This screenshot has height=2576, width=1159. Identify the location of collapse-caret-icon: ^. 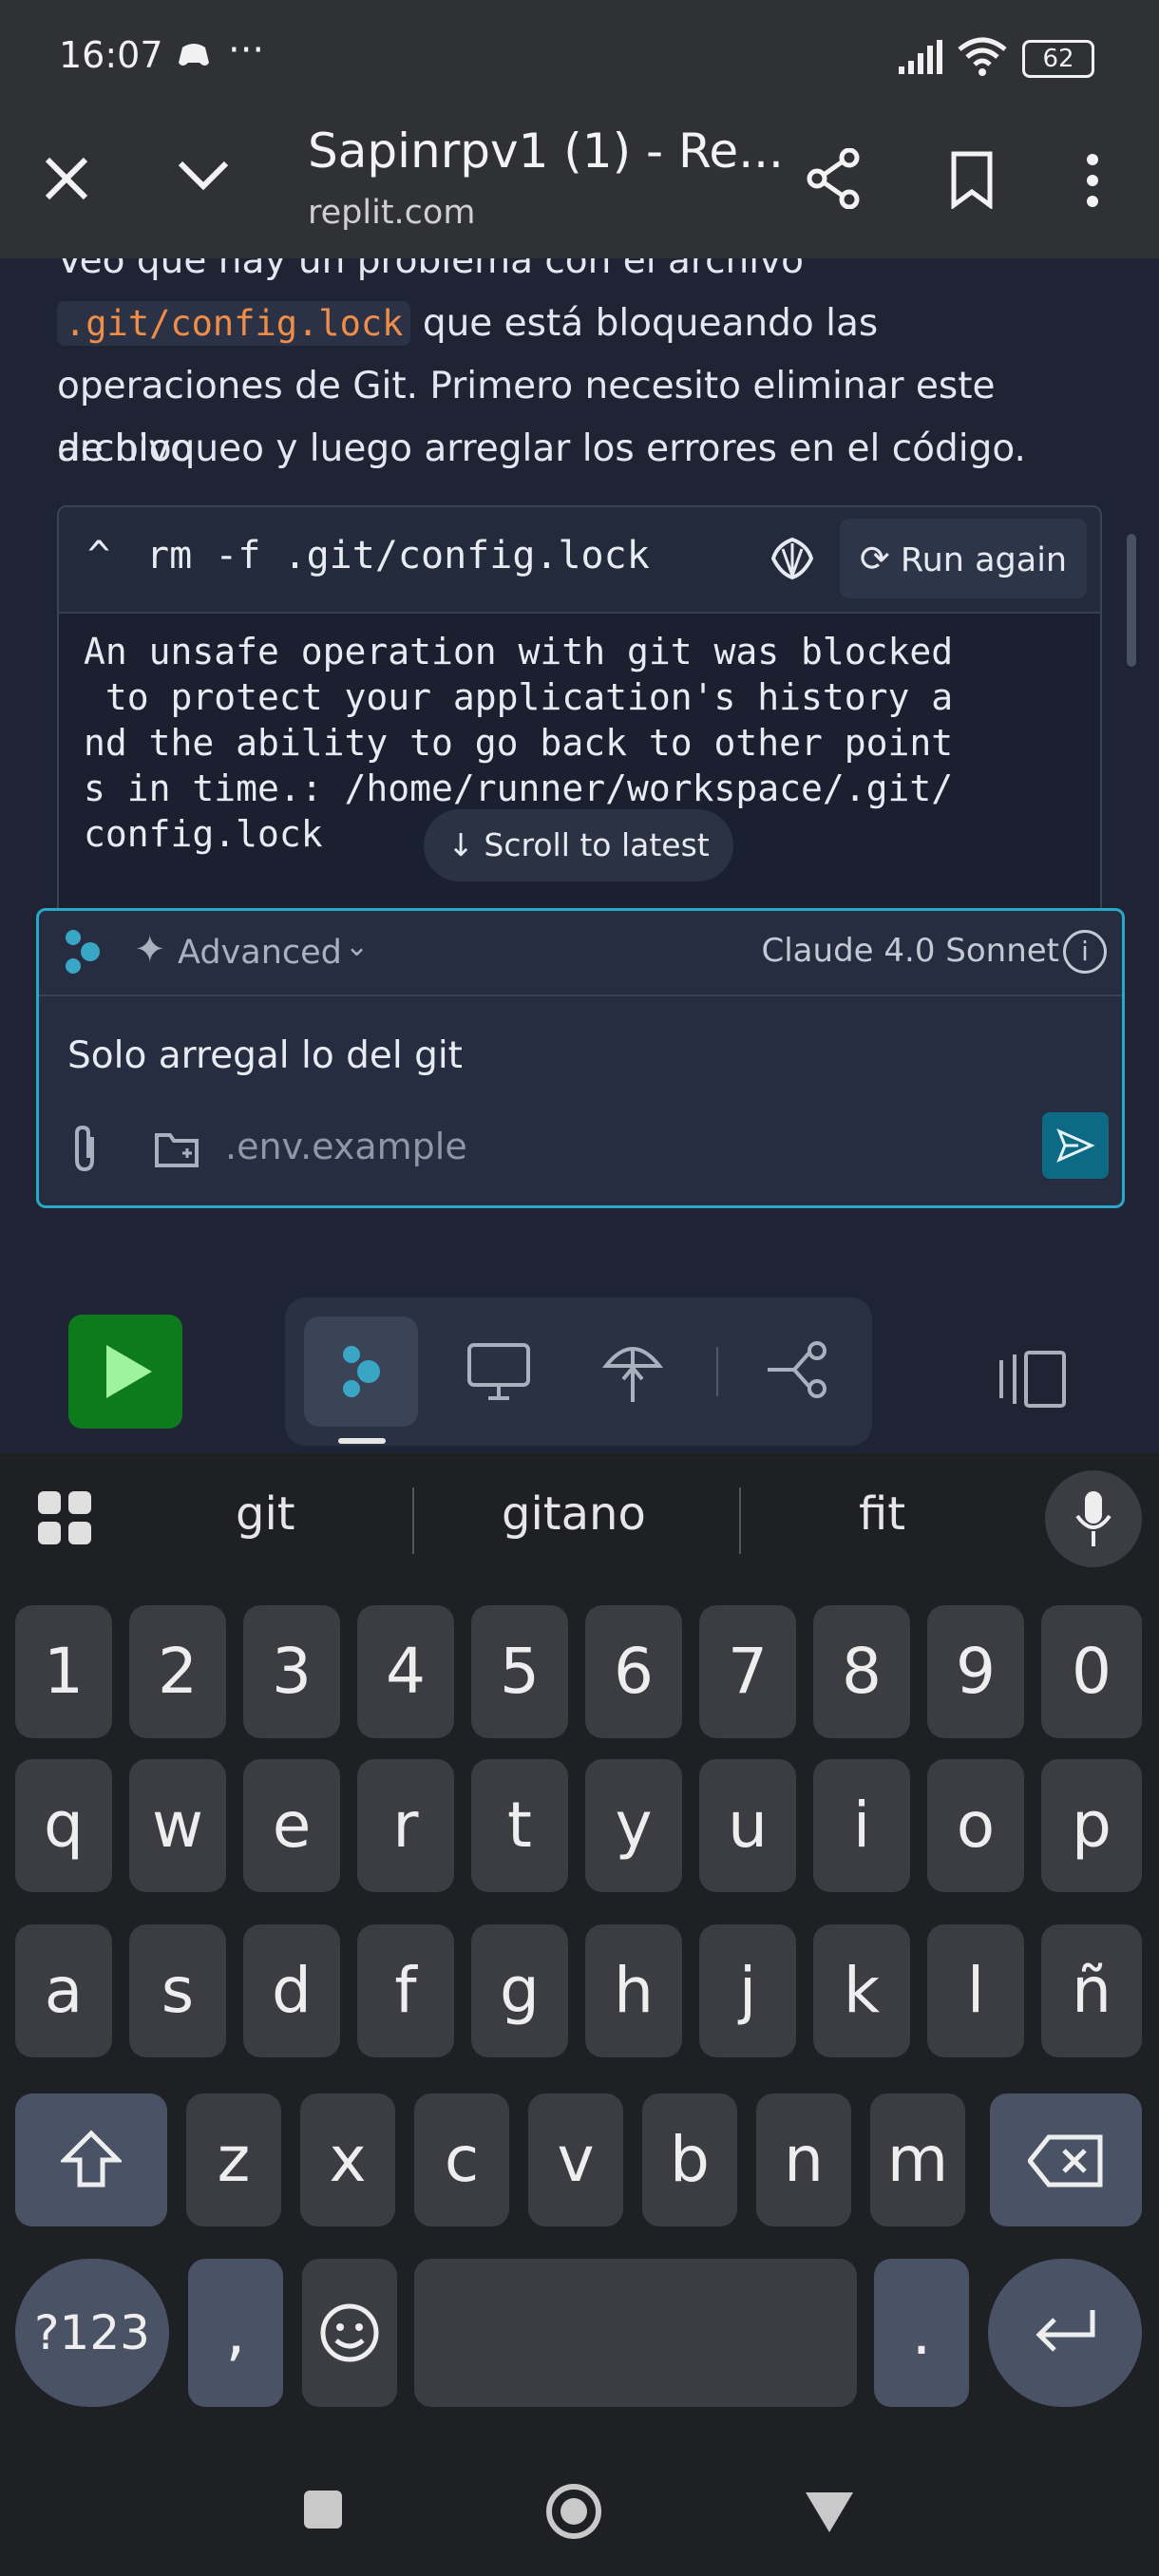
(98, 556).